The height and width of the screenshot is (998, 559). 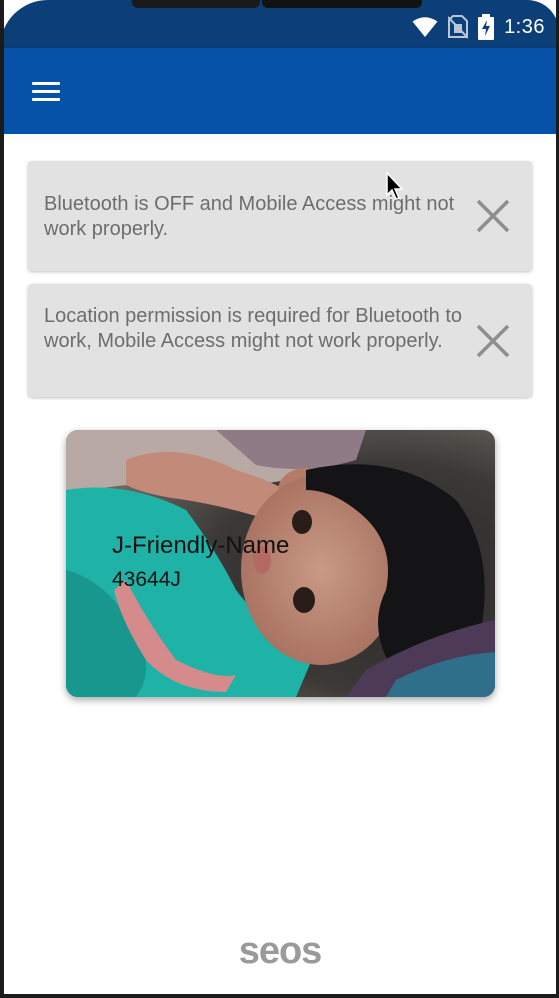 I want to click on wifi-icon, so click(x=425, y=27).